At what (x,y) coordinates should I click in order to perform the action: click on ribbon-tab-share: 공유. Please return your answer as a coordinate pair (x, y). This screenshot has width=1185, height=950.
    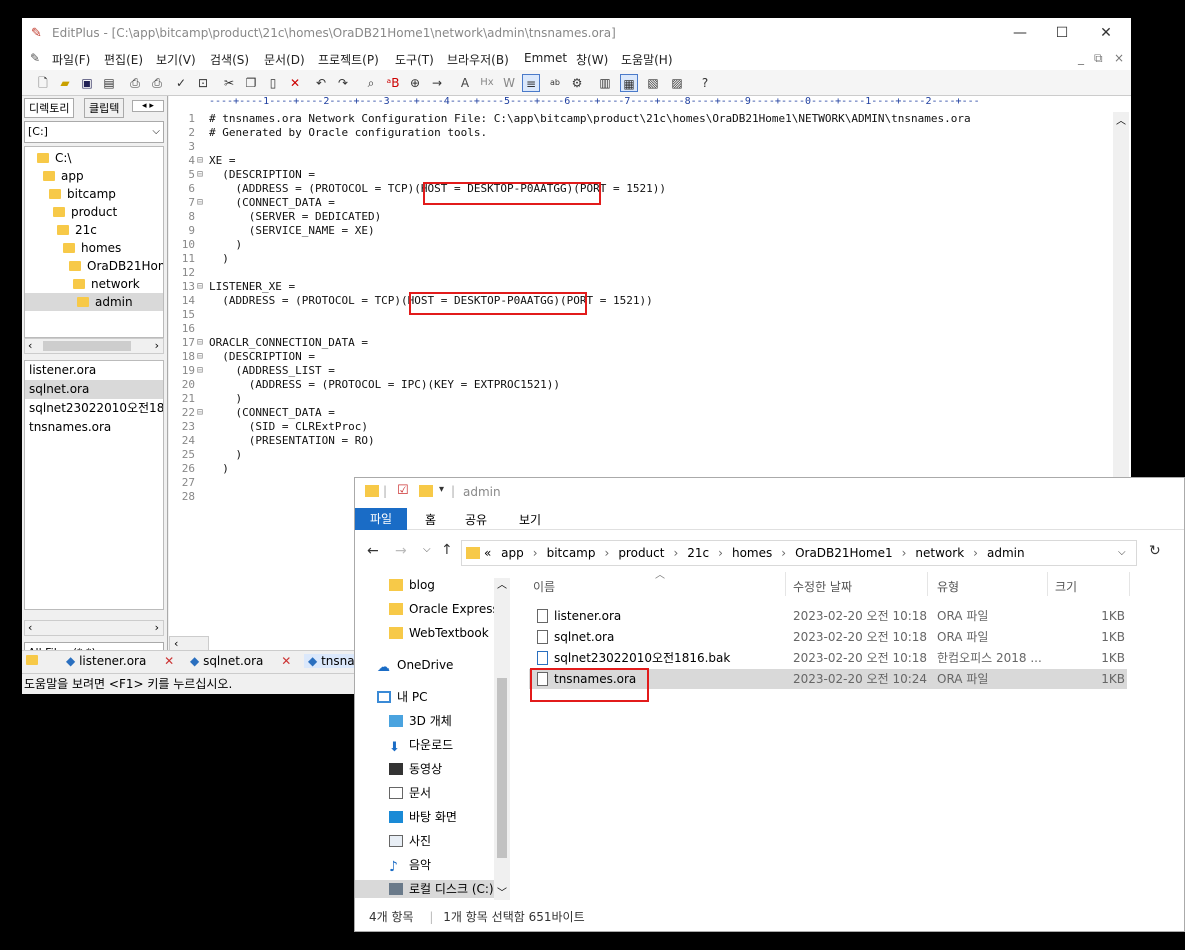
    Looking at the image, I should click on (476, 519).